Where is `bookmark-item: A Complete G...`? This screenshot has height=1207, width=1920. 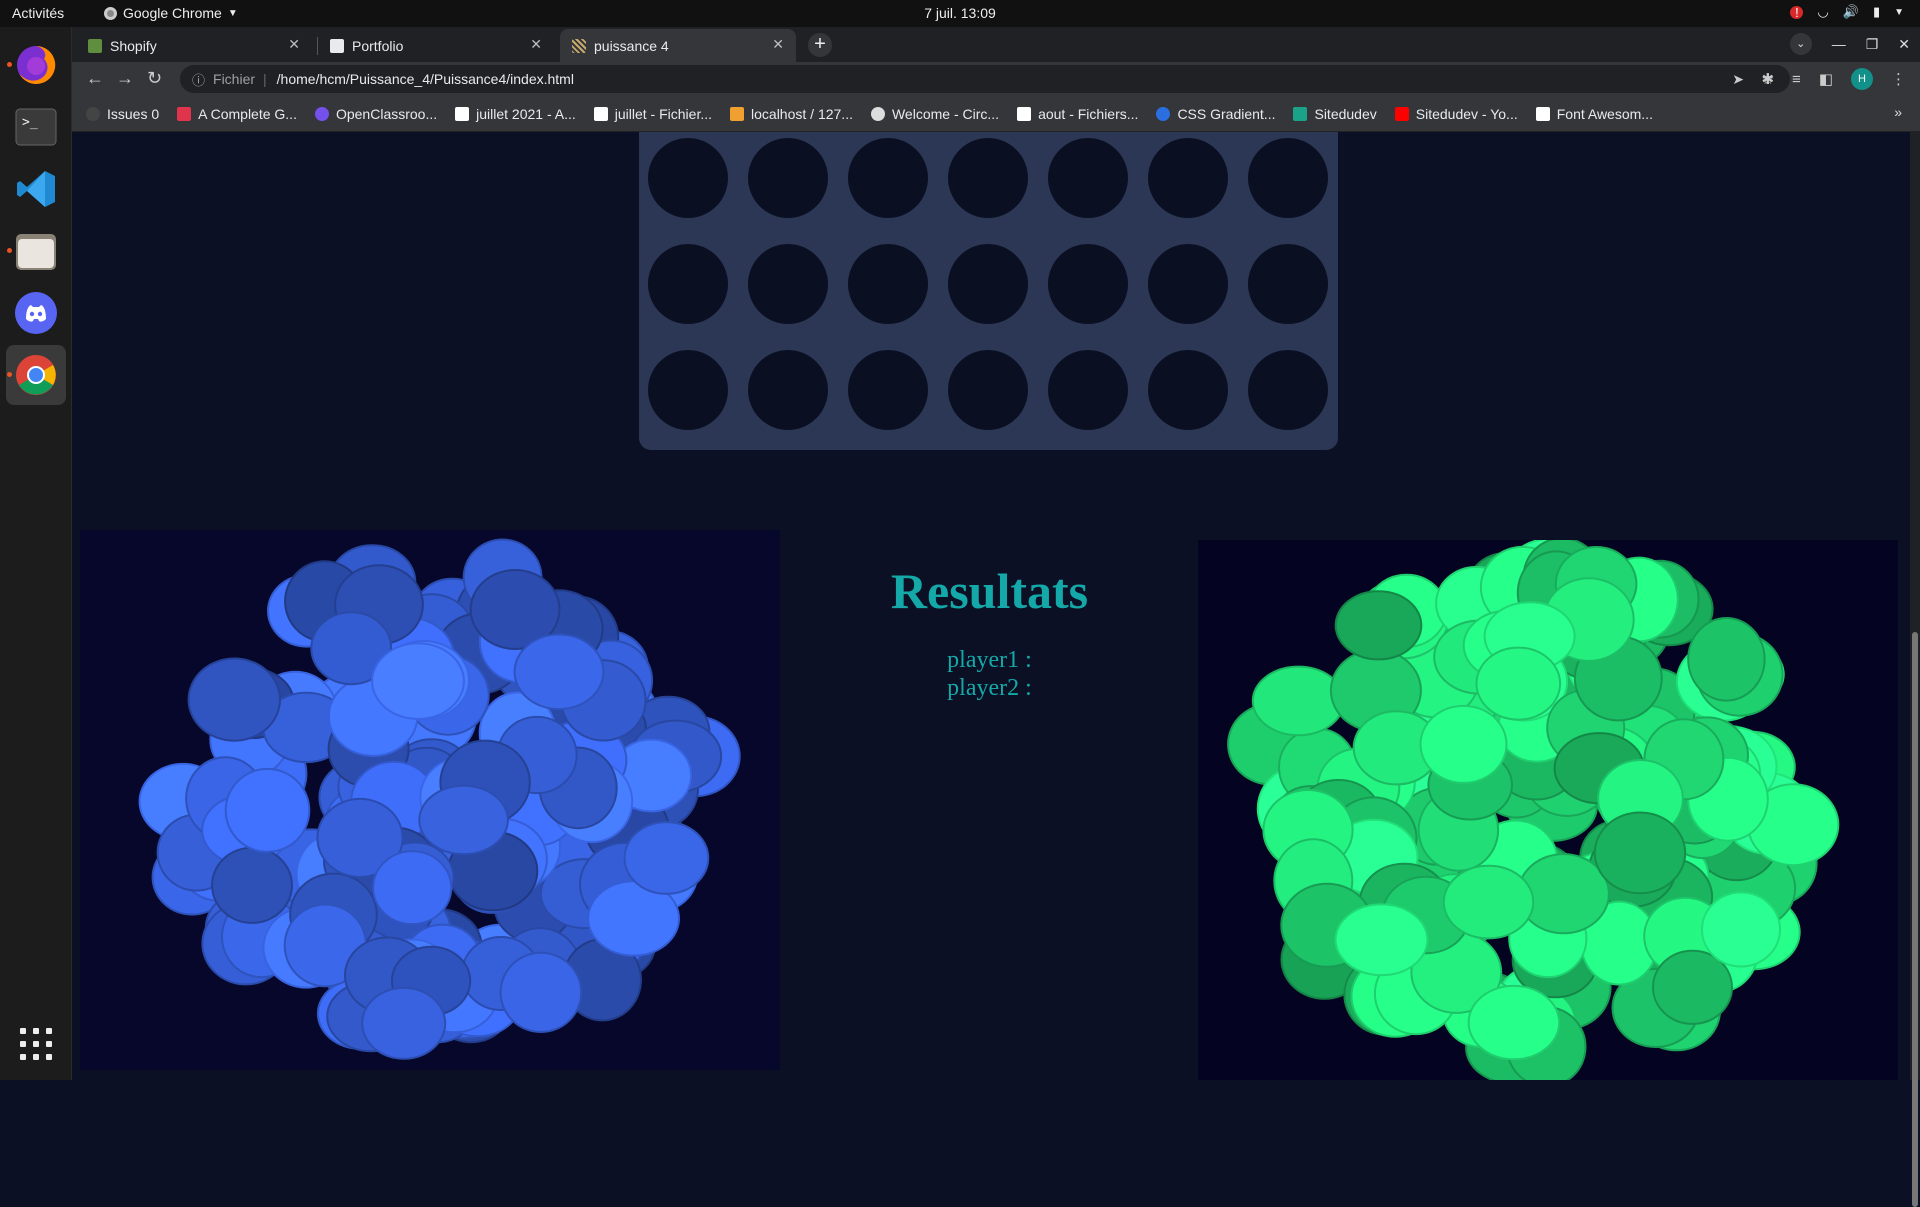 bookmark-item: A Complete G... is located at coordinates (237, 114).